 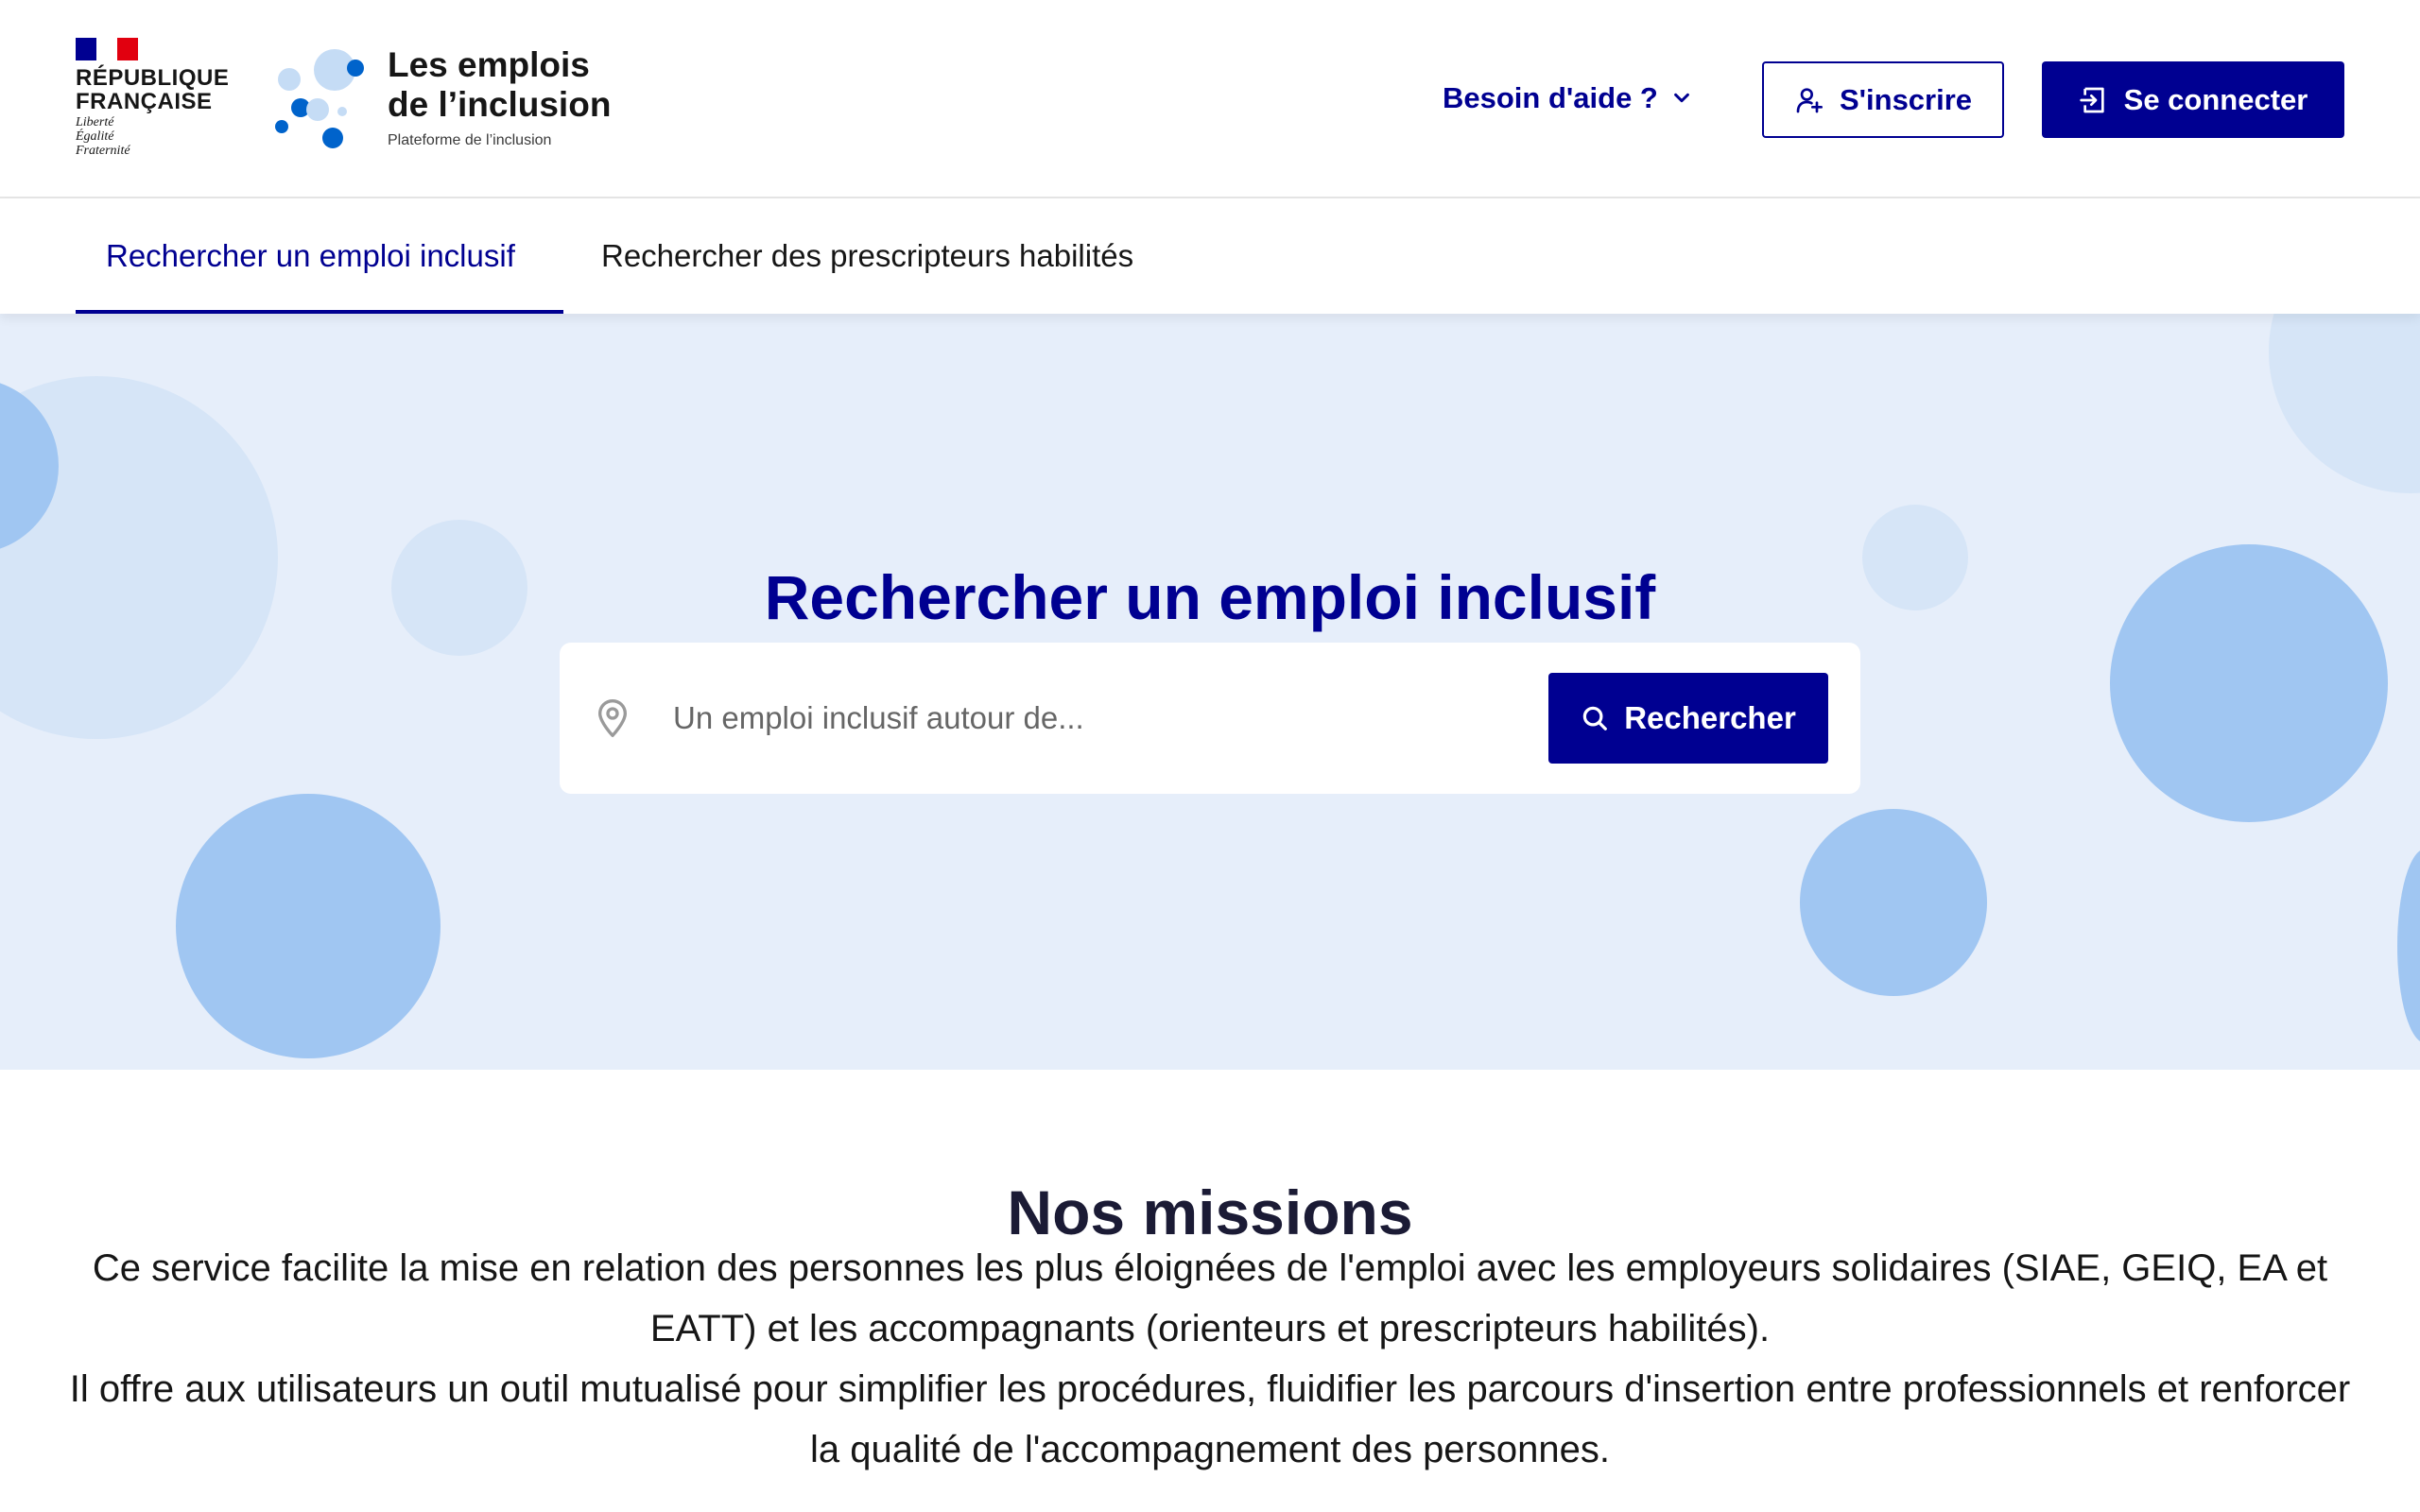 What do you see at coordinates (153, 89) in the screenshot?
I see `republique-francaise-name: RÉPUBLIQUE FRANÇAISE` at bounding box center [153, 89].